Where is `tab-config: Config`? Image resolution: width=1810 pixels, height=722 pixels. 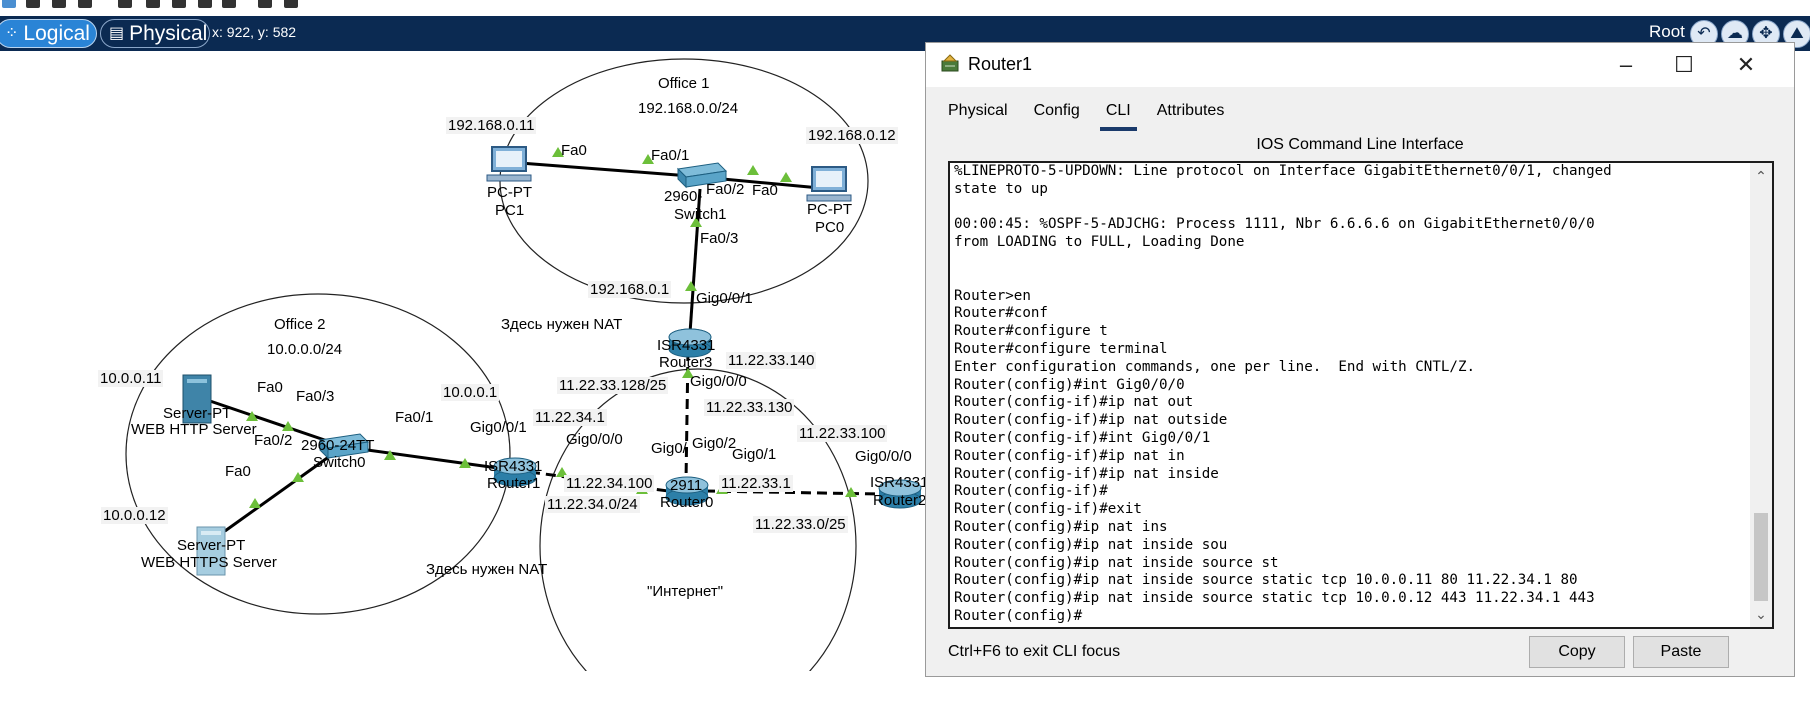 tab-config: Config is located at coordinates (1057, 113).